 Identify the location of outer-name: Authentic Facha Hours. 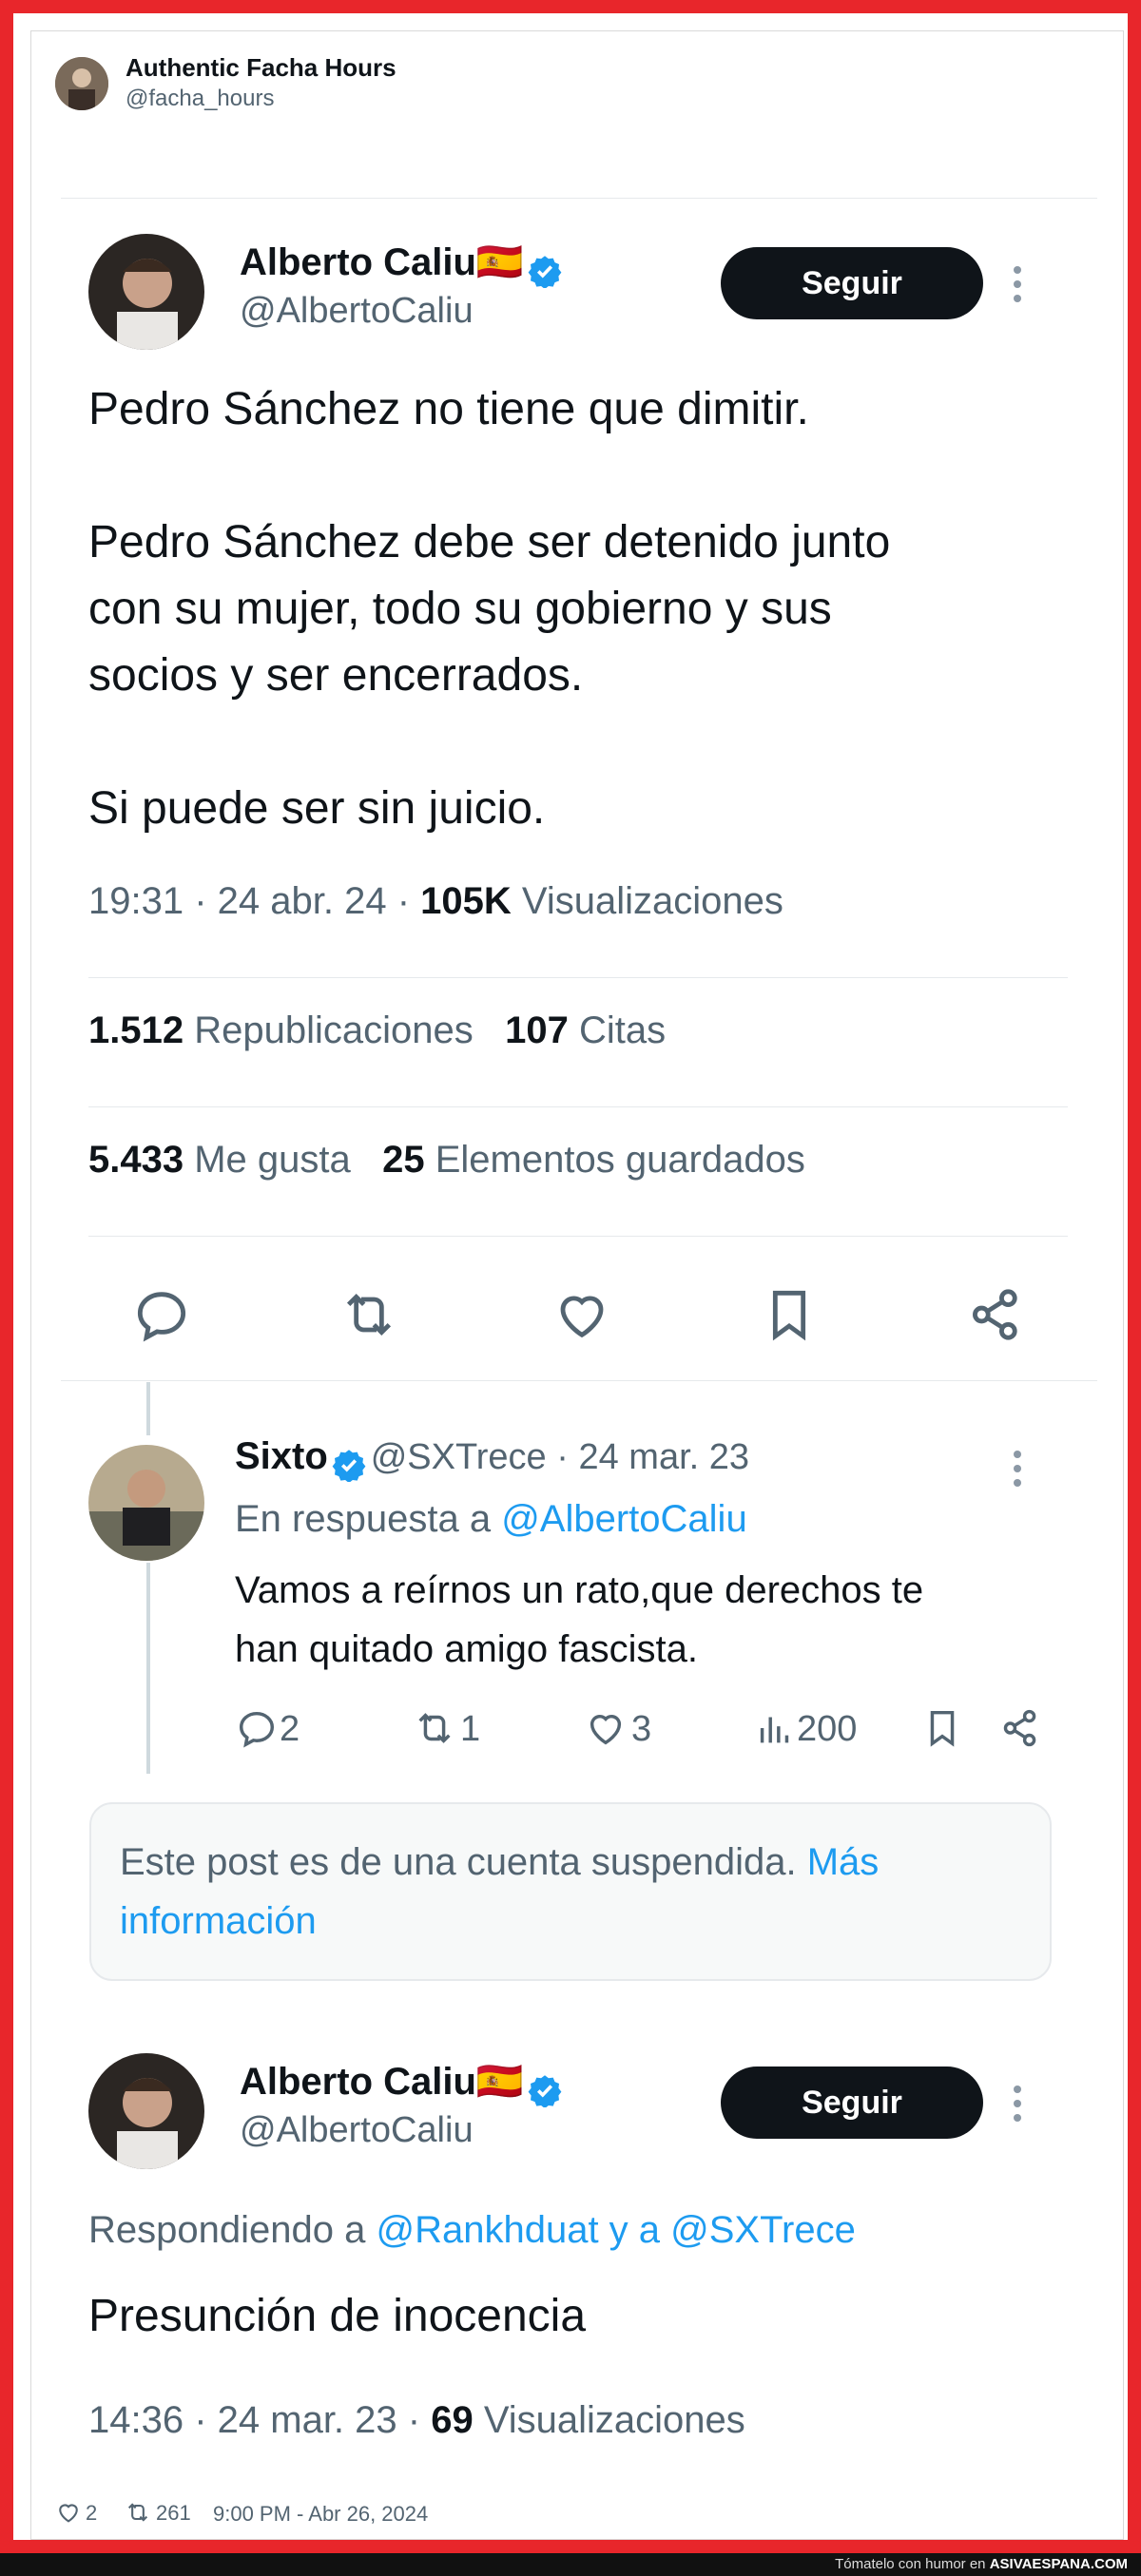
(261, 68).